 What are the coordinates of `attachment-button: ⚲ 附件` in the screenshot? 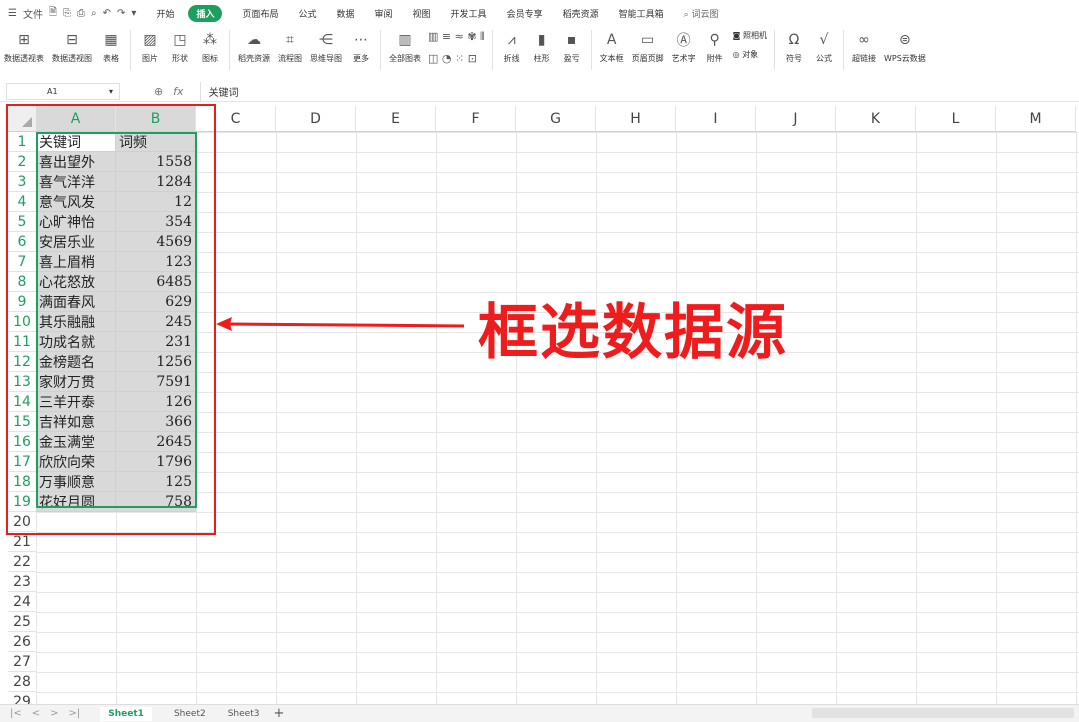 It's located at (715, 47).